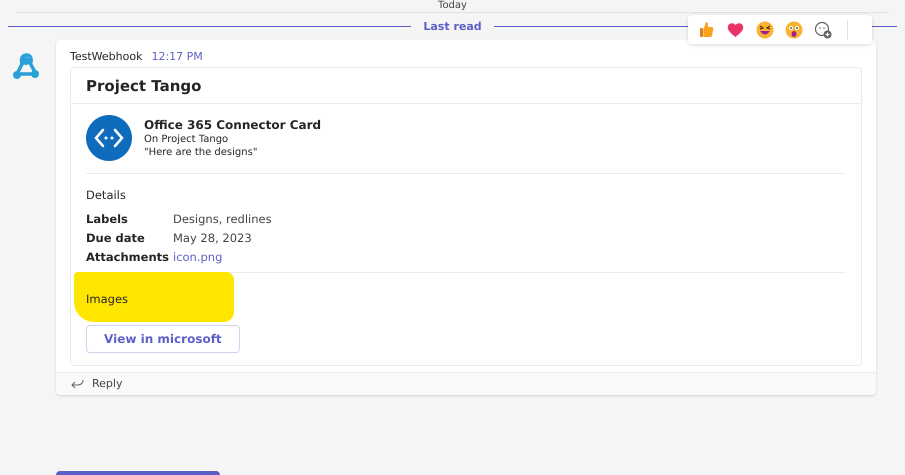 The height and width of the screenshot is (475, 905). Describe the element at coordinates (706, 29) in the screenshot. I see `thumbs-up-icon` at that location.